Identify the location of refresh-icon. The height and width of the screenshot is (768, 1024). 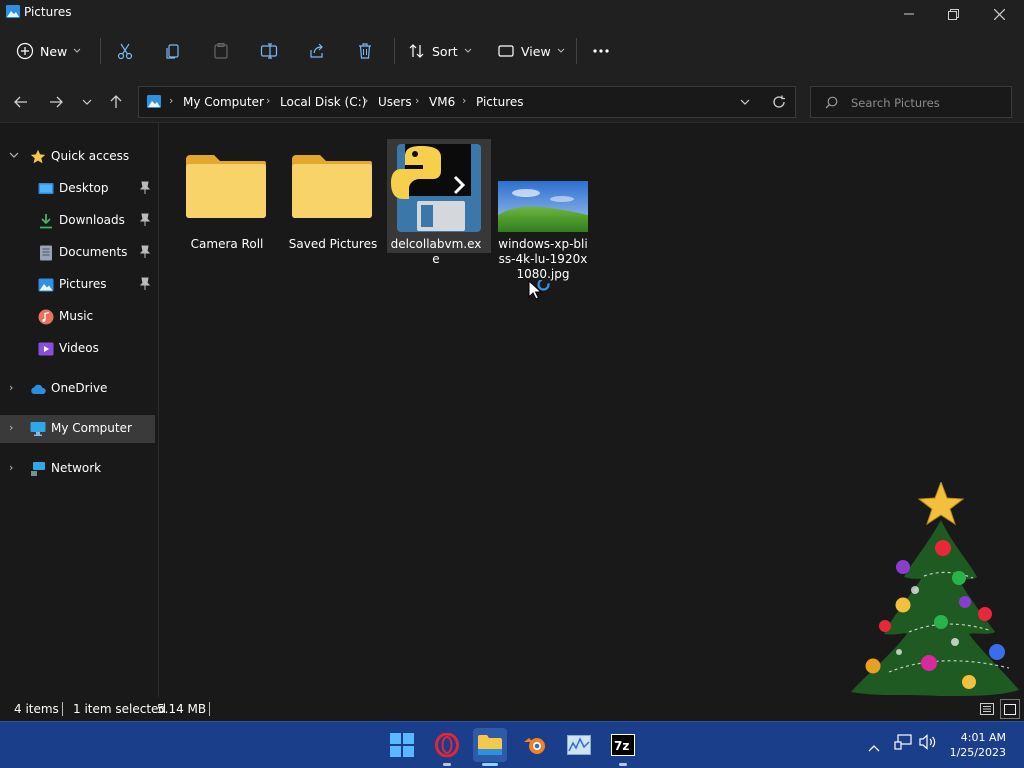
(779, 101).